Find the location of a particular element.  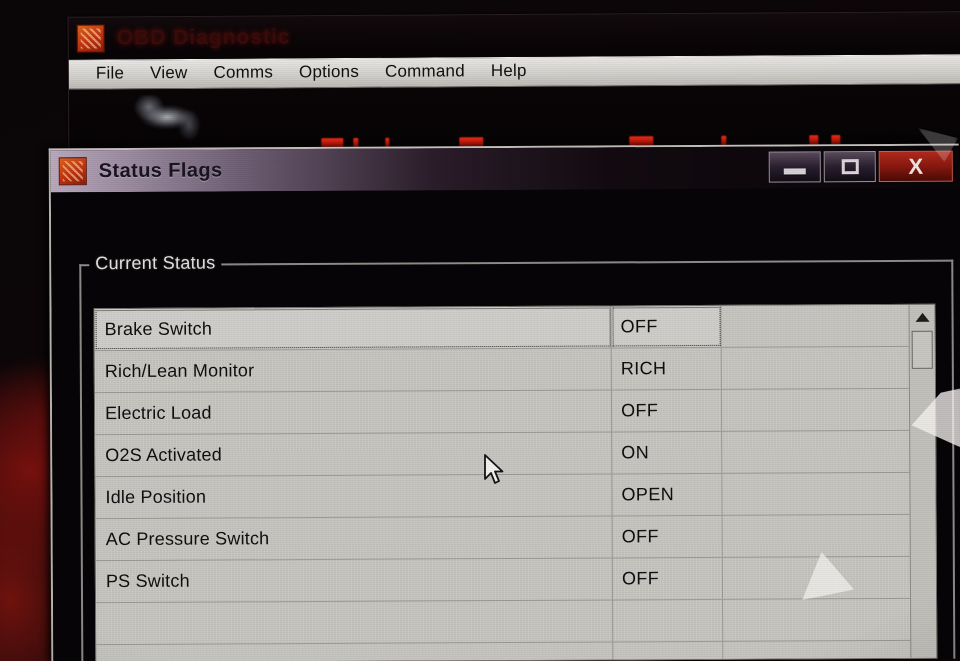

window-controls: X is located at coordinates (860, 166).